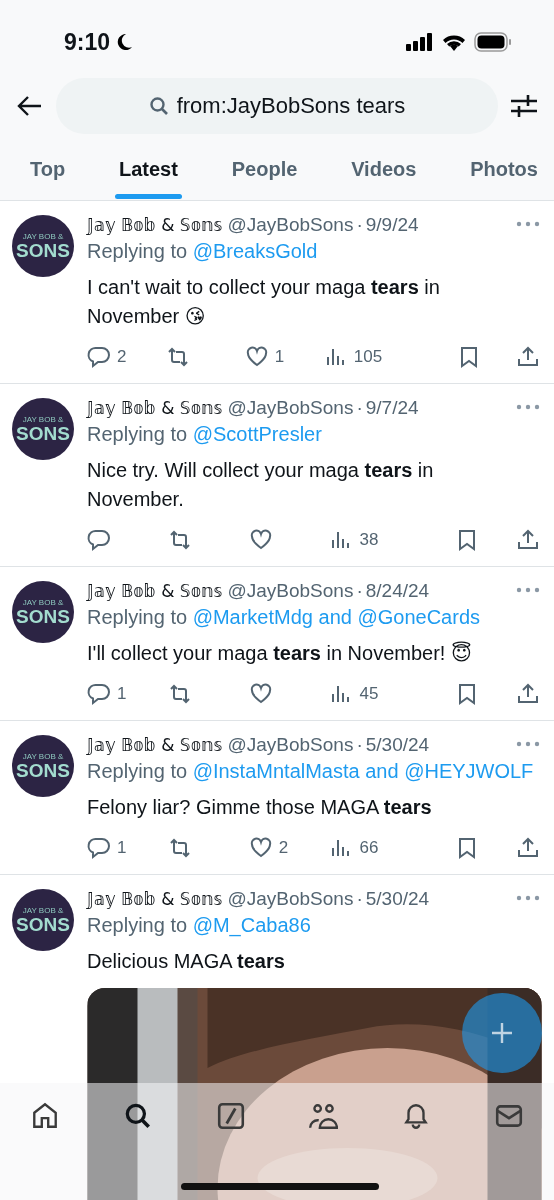 The height and width of the screenshot is (1200, 554). Describe the element at coordinates (384, 177) in the screenshot. I see `search-tab: Videos` at that location.